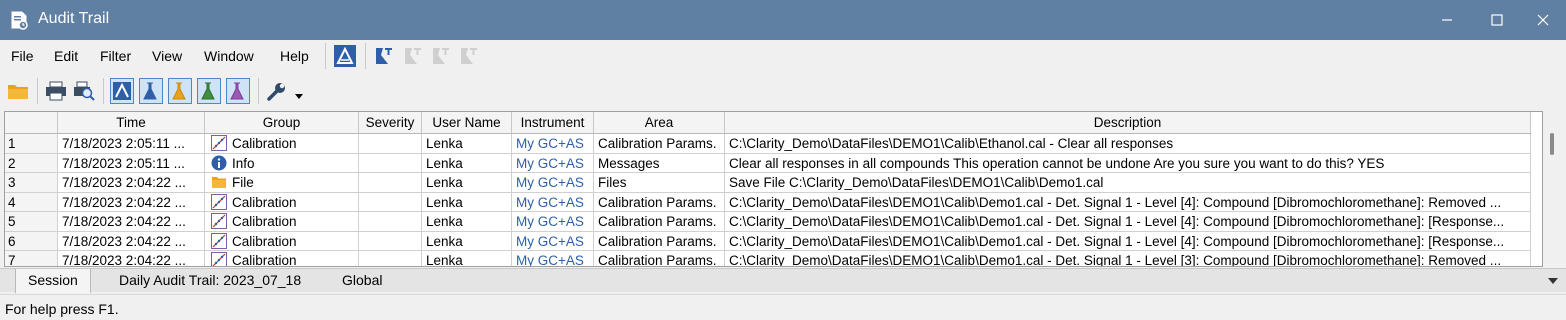 This screenshot has height=320, width=1566. What do you see at coordinates (294, 56) in the screenshot?
I see `menu-help: Help` at bounding box center [294, 56].